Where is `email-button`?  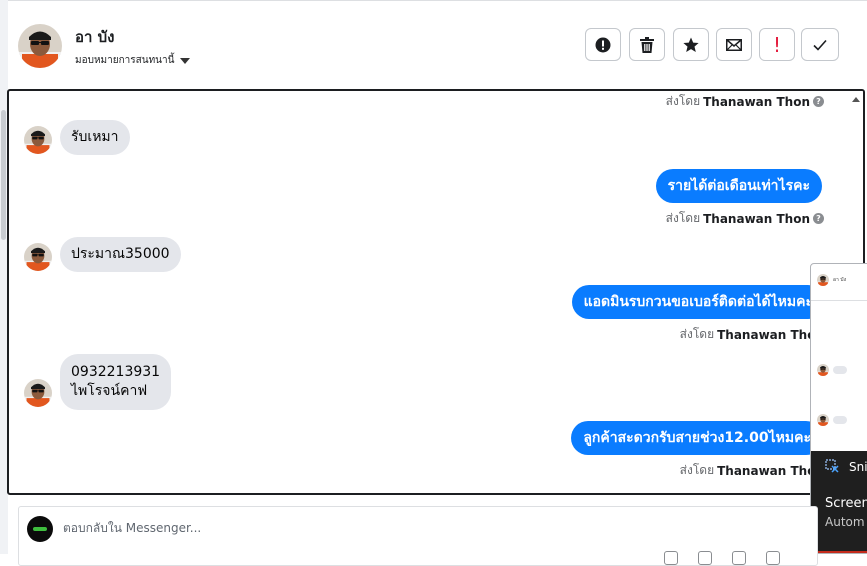 email-button is located at coordinates (734, 44).